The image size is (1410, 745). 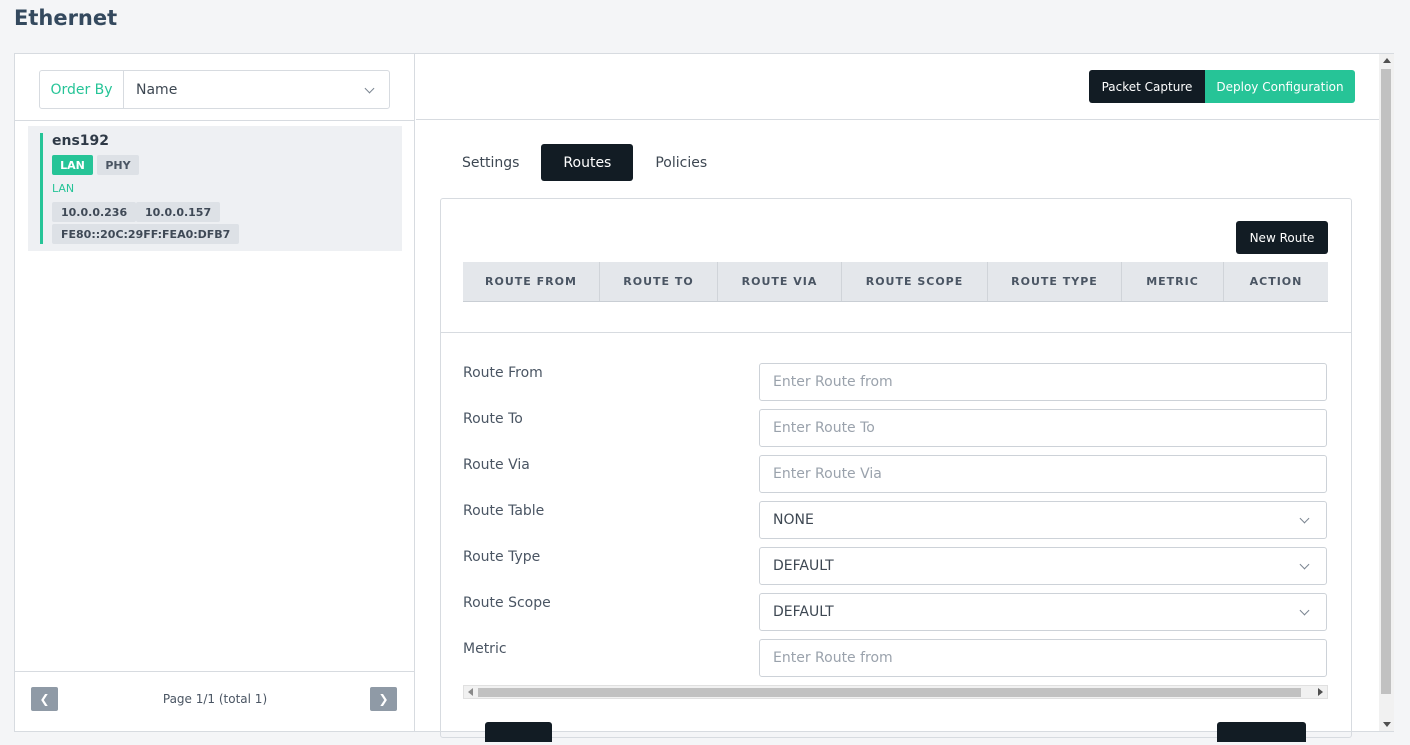 I want to click on column-header: ROUTE FROM, so click(x=531, y=281).